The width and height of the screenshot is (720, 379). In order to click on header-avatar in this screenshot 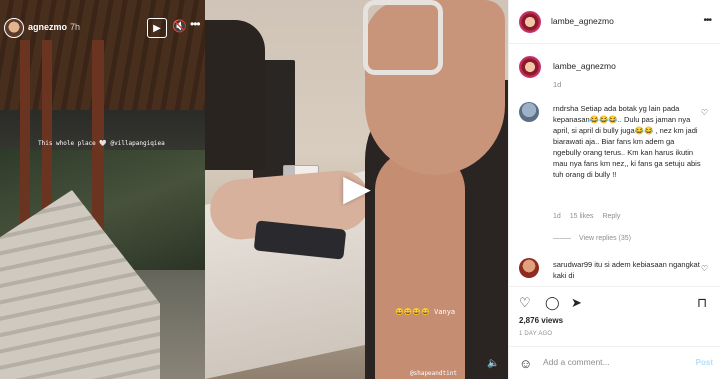, I will do `click(530, 22)`.